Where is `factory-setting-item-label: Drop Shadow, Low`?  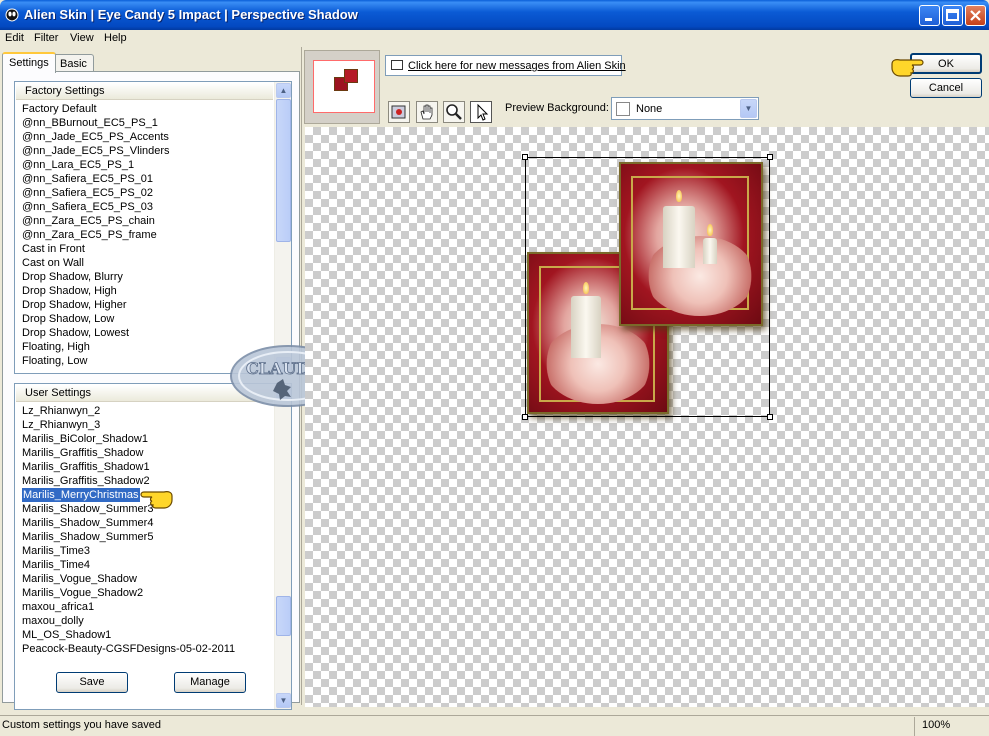 factory-setting-item-label: Drop Shadow, Low is located at coordinates (68, 319).